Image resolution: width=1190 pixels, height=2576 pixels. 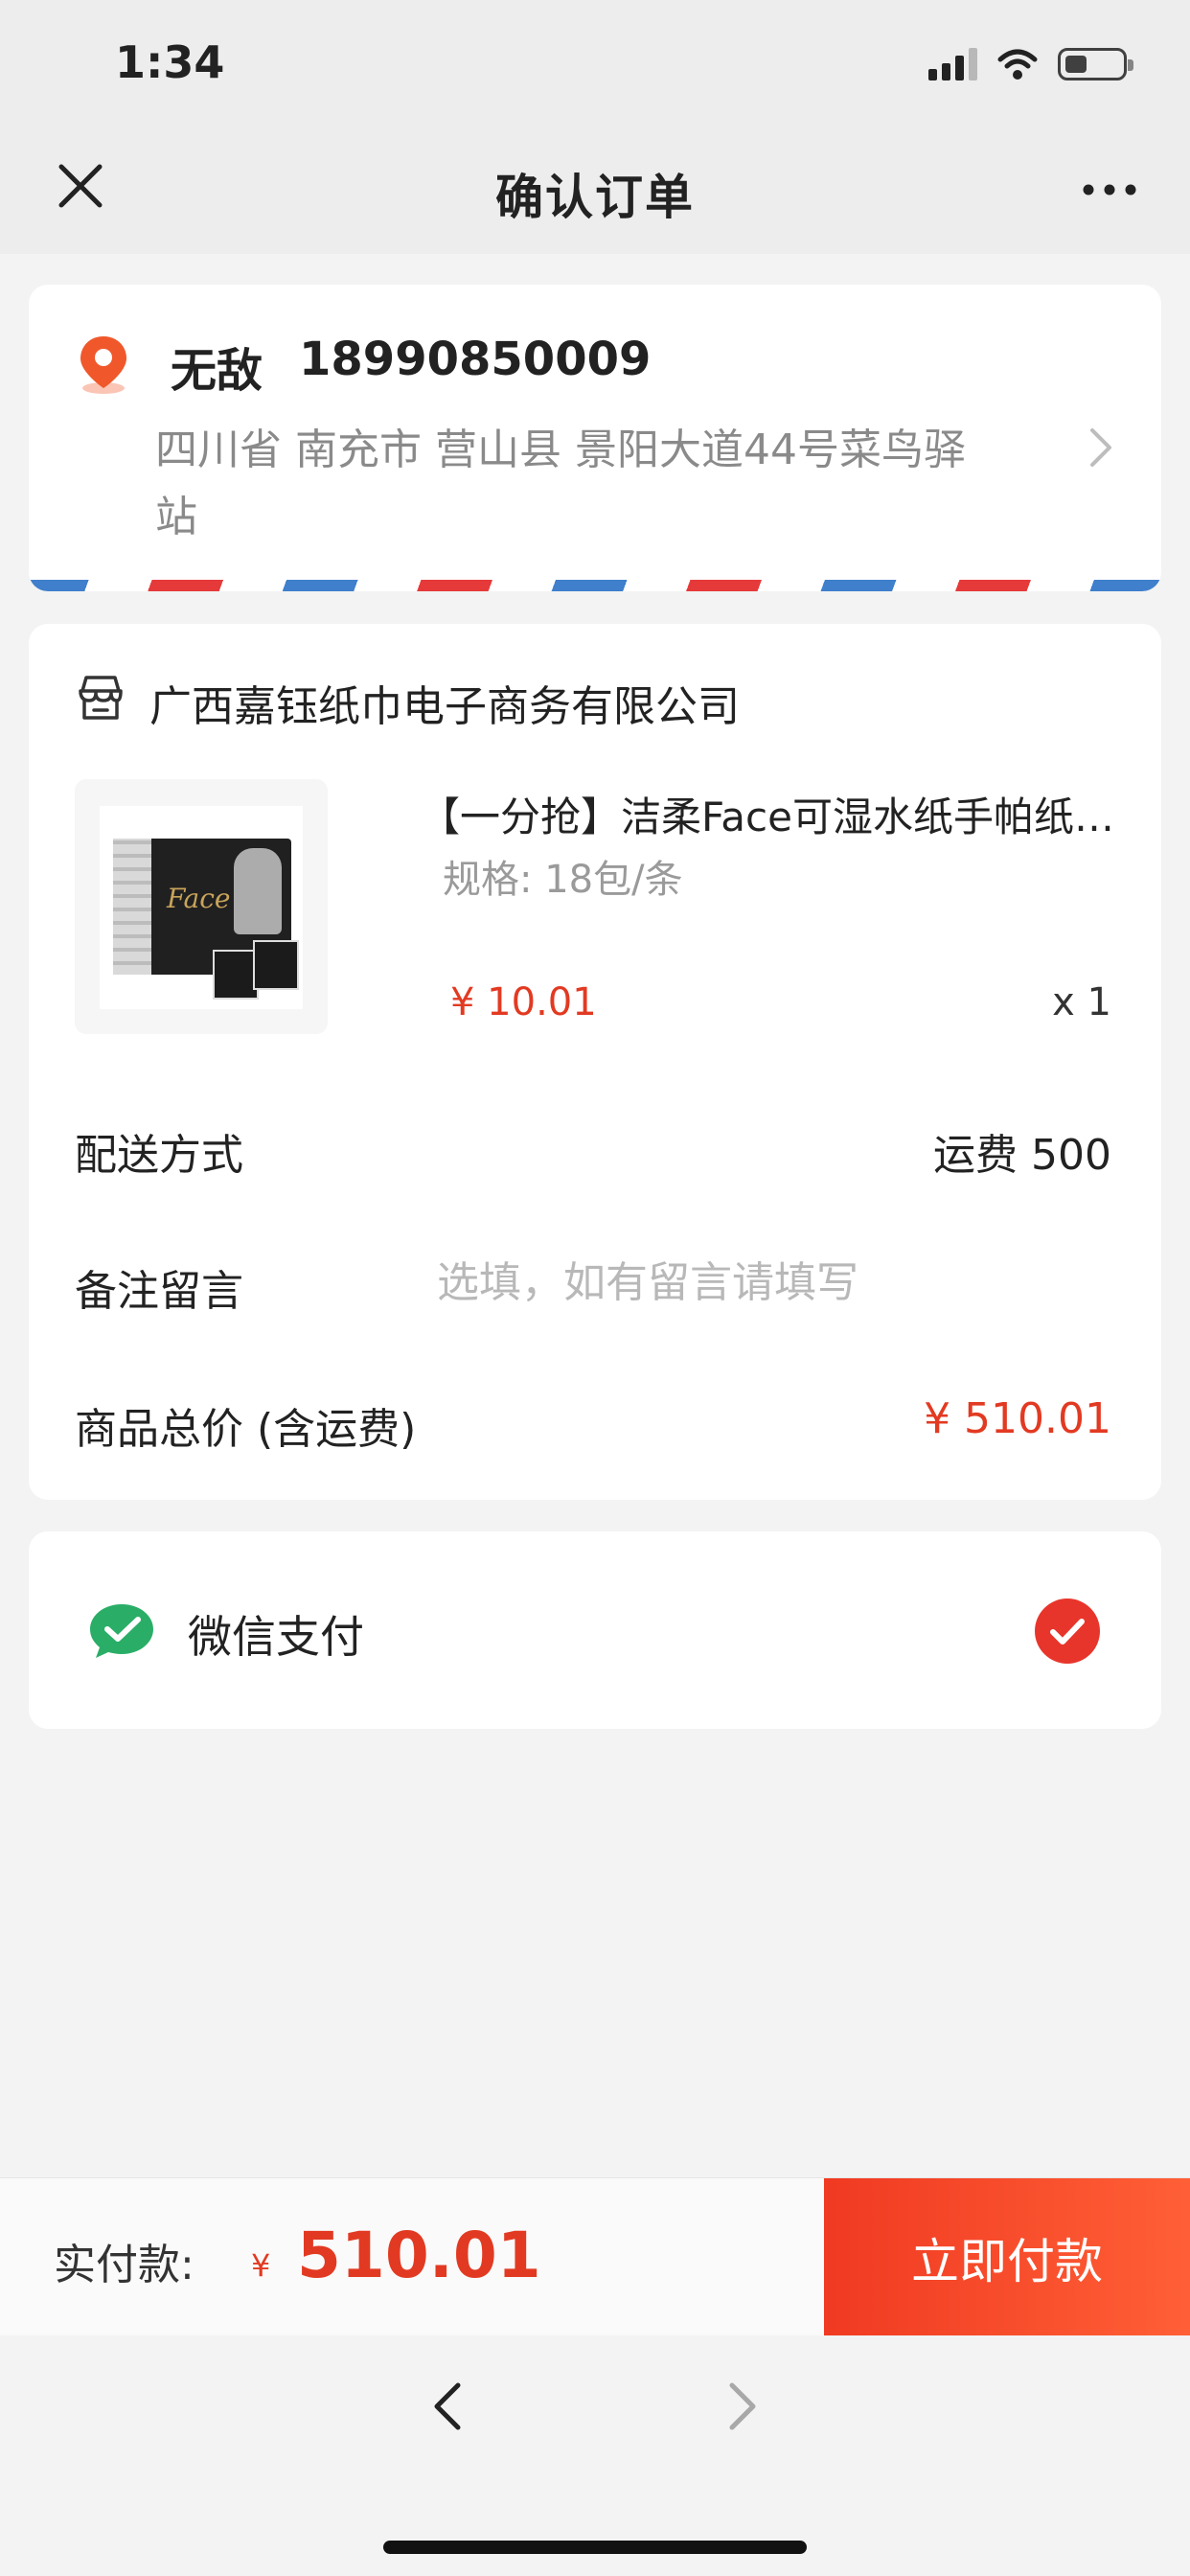 I want to click on wifi-icon, so click(x=1017, y=64).